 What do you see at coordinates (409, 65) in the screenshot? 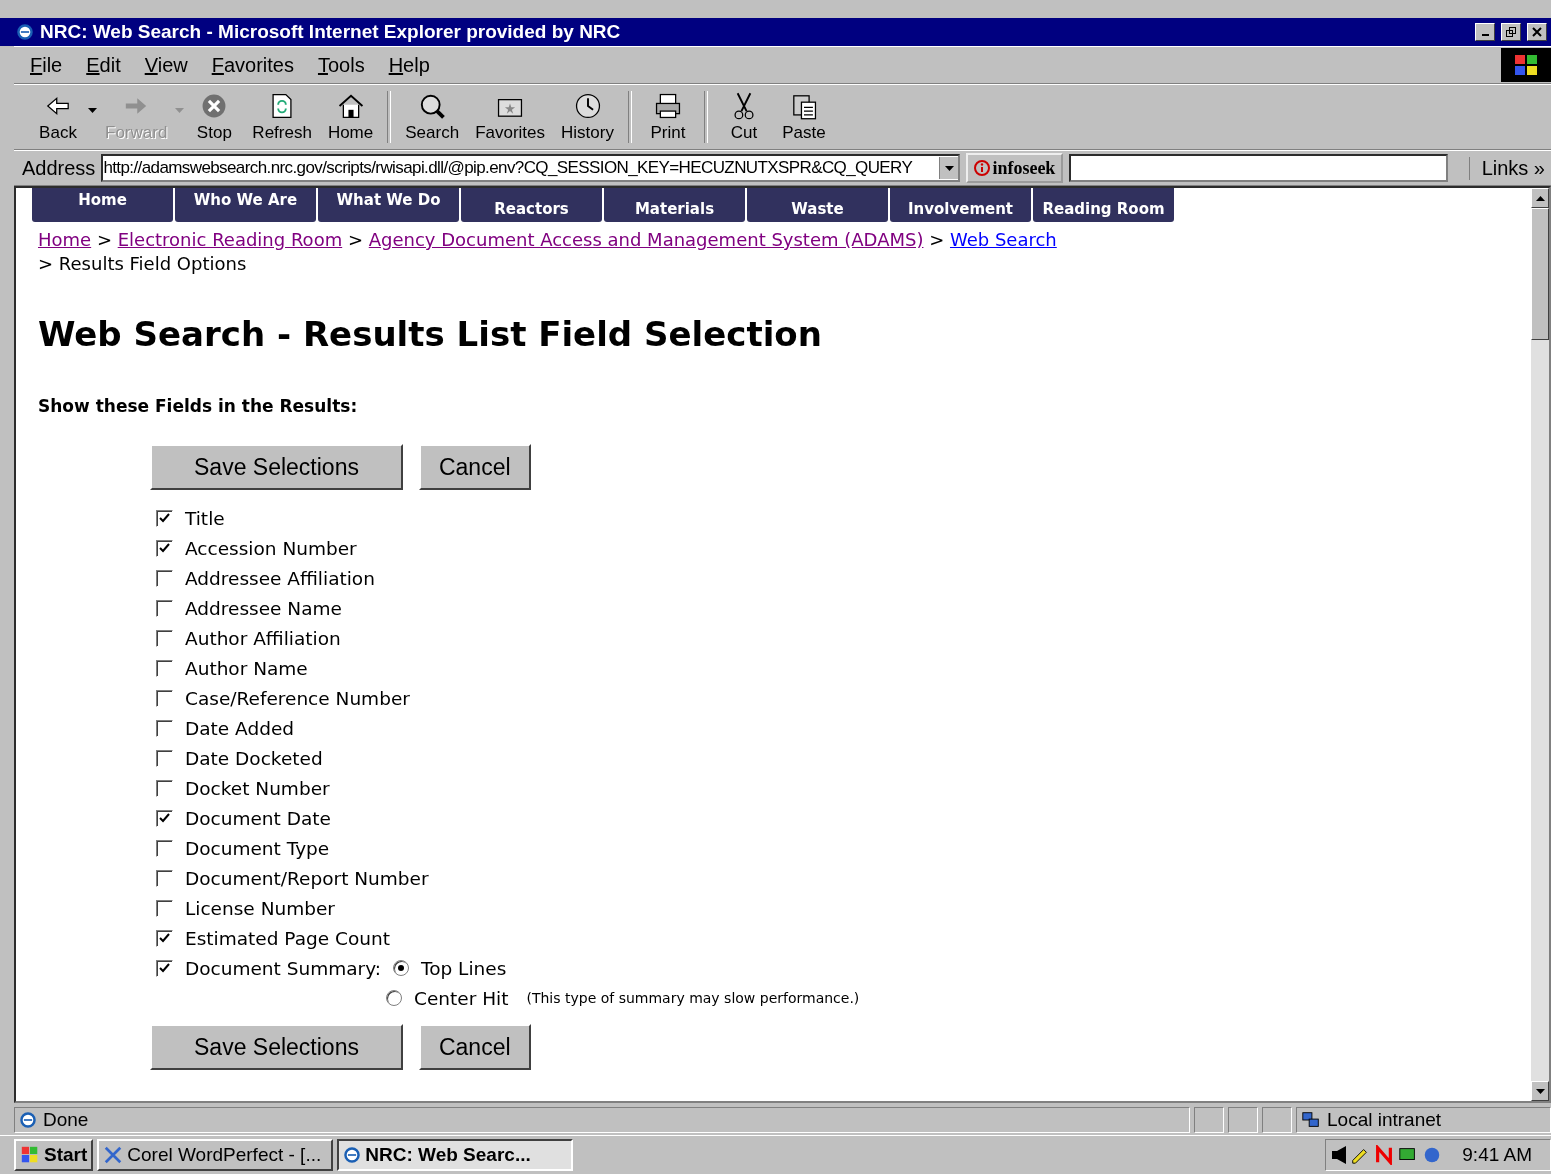
I see `menu-item: Help` at bounding box center [409, 65].